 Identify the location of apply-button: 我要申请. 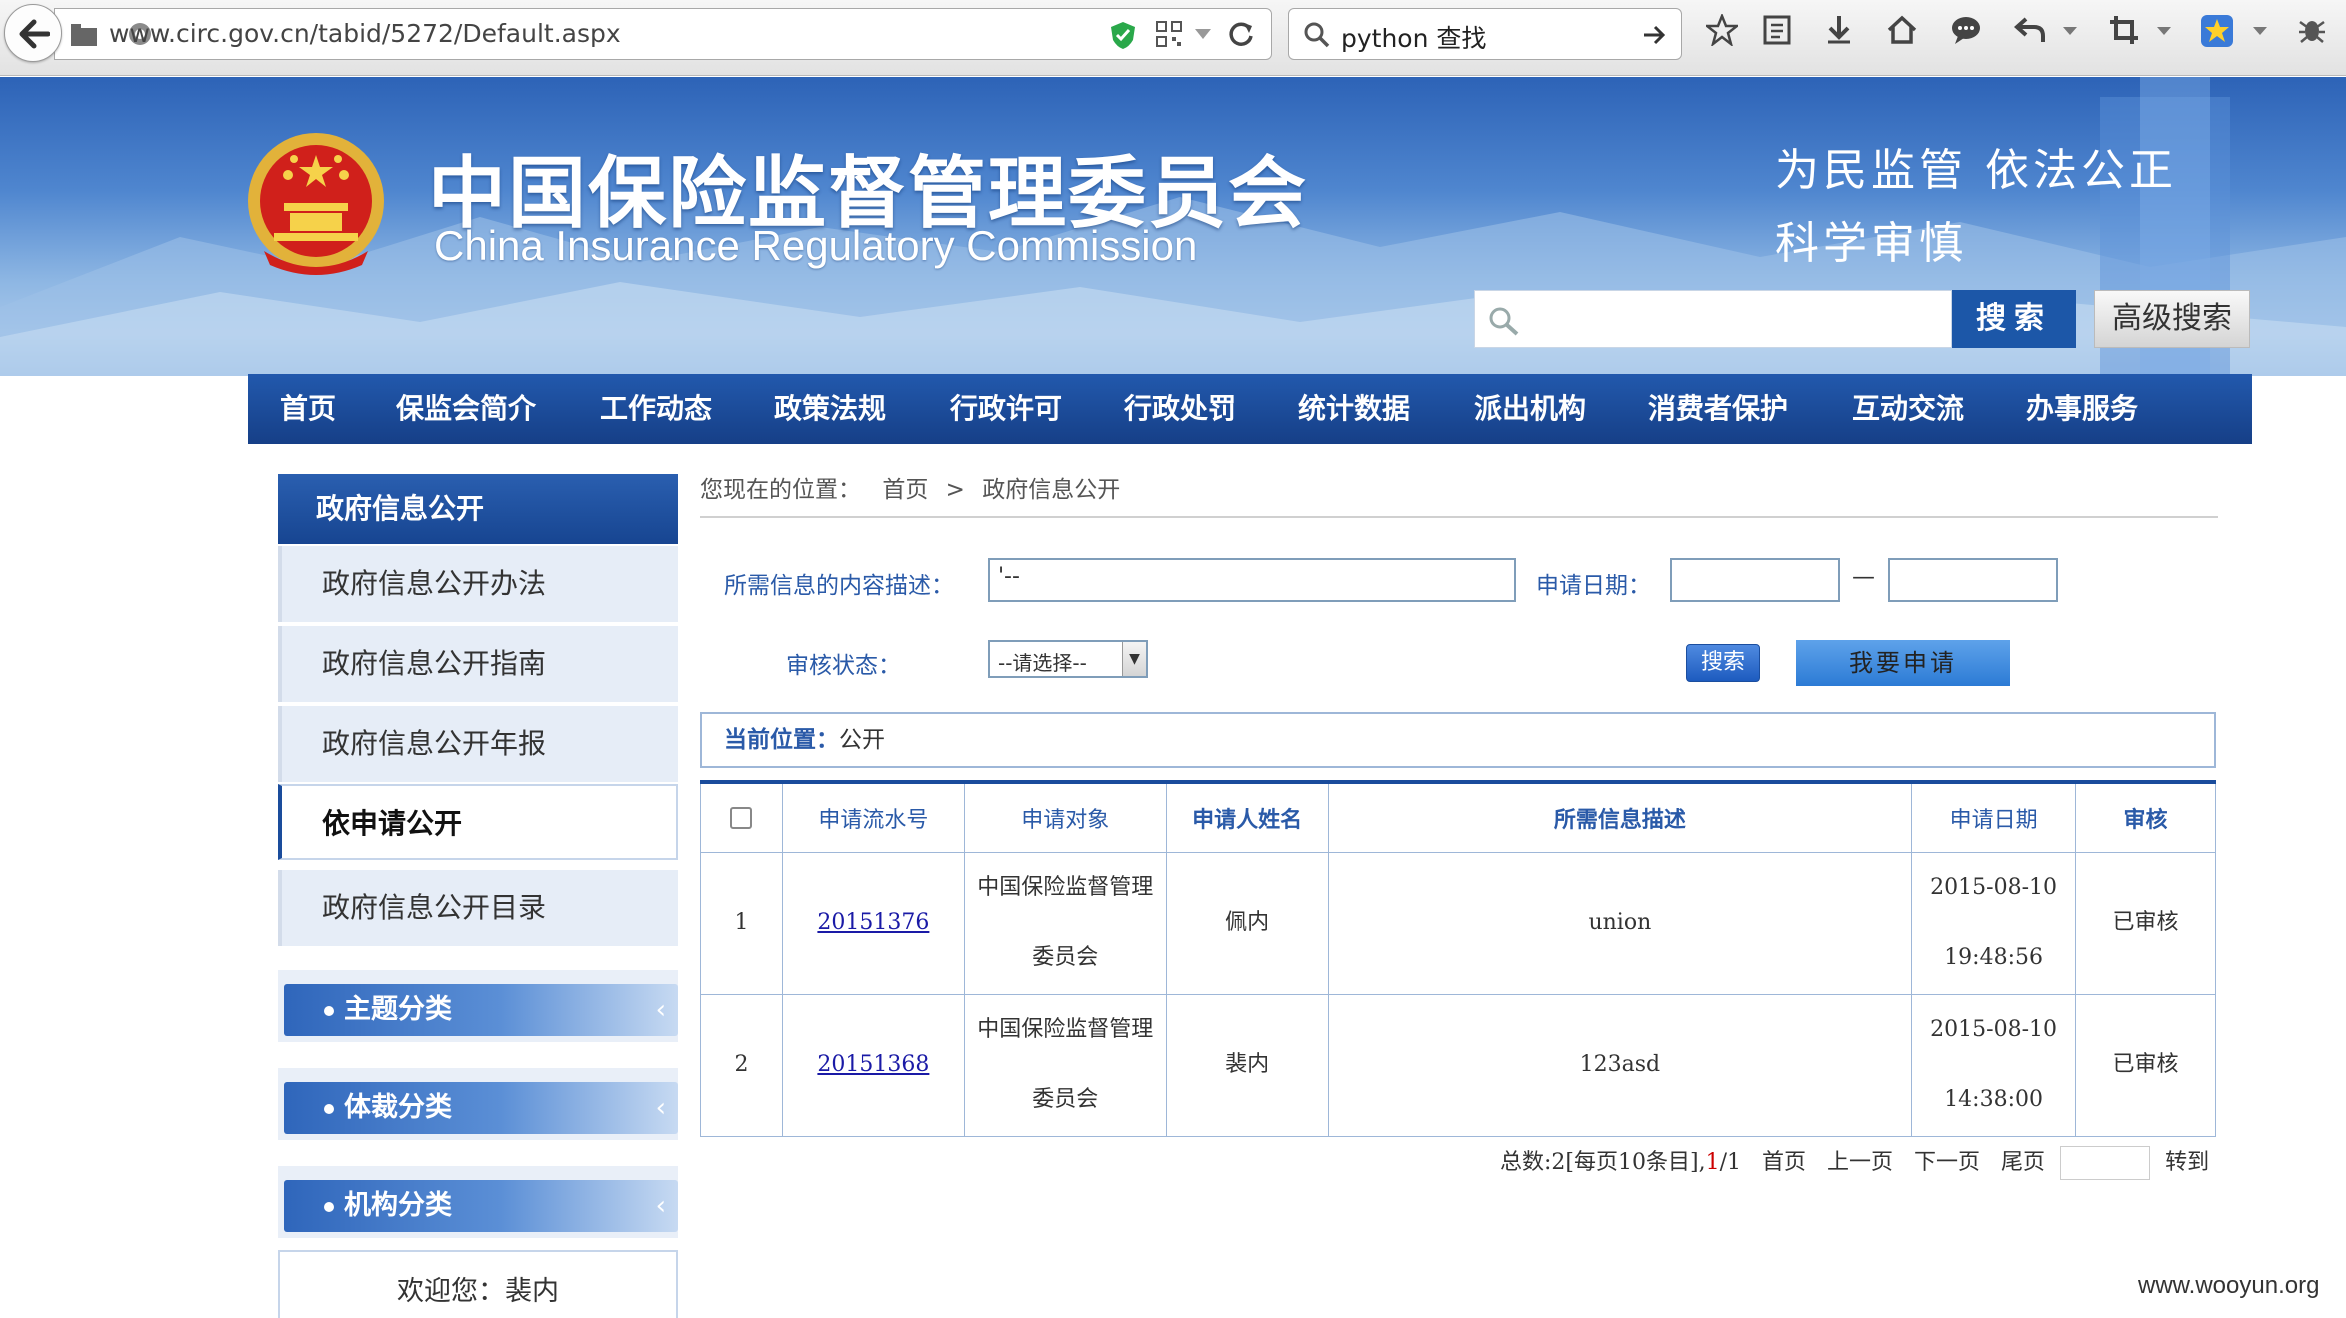
(1903, 663).